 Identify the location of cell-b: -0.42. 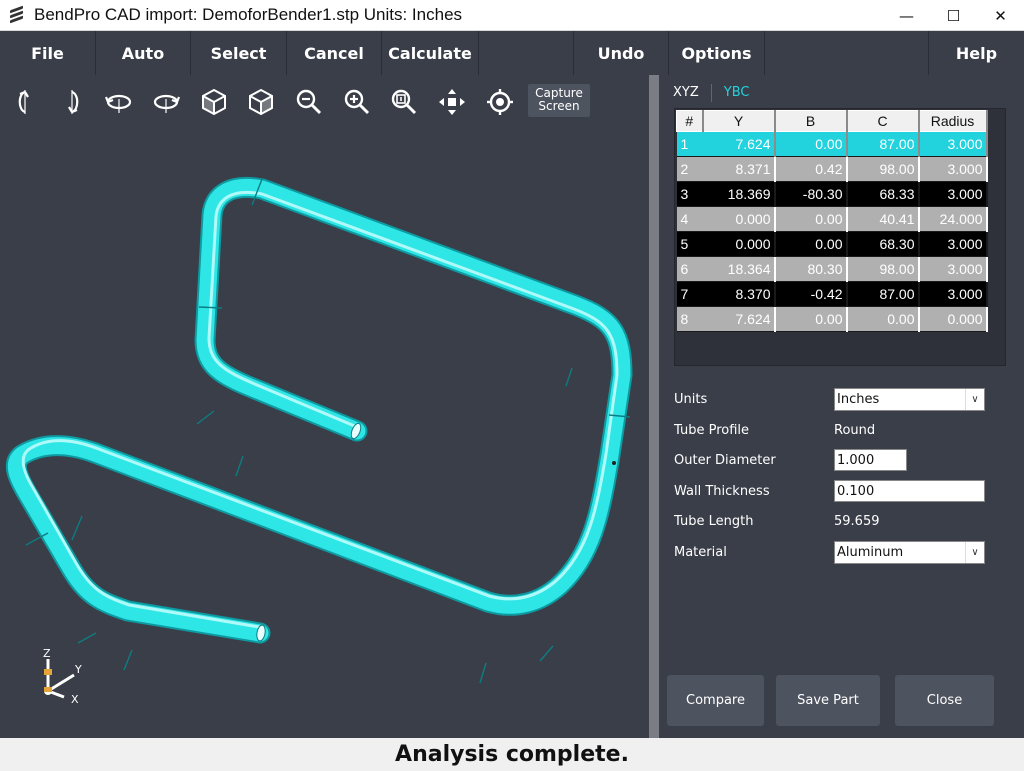
(811, 294).